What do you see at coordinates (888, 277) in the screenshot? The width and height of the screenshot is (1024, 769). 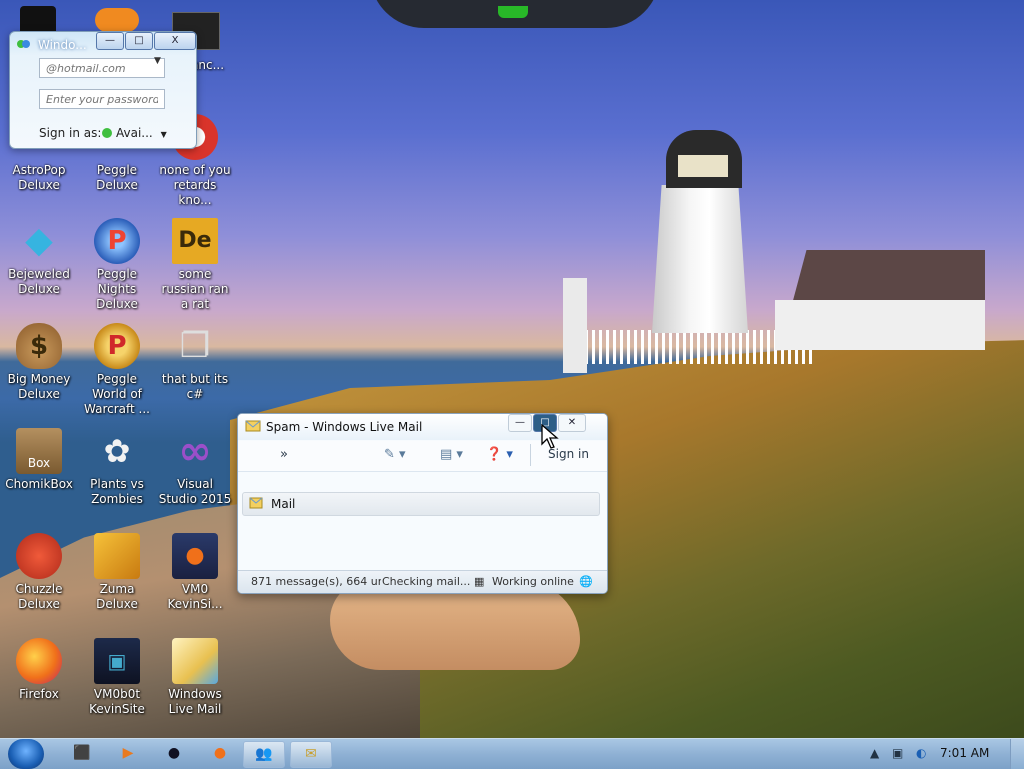 I see `wallpaper-roof` at bounding box center [888, 277].